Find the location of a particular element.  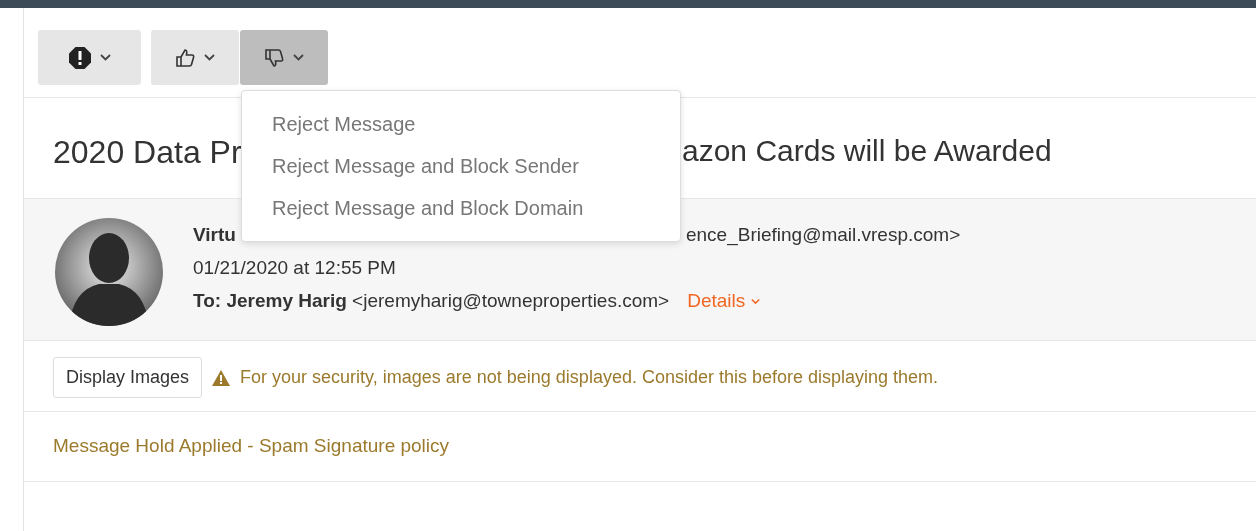

subject-text: 2020 Data Pr is located at coordinates (147, 152).